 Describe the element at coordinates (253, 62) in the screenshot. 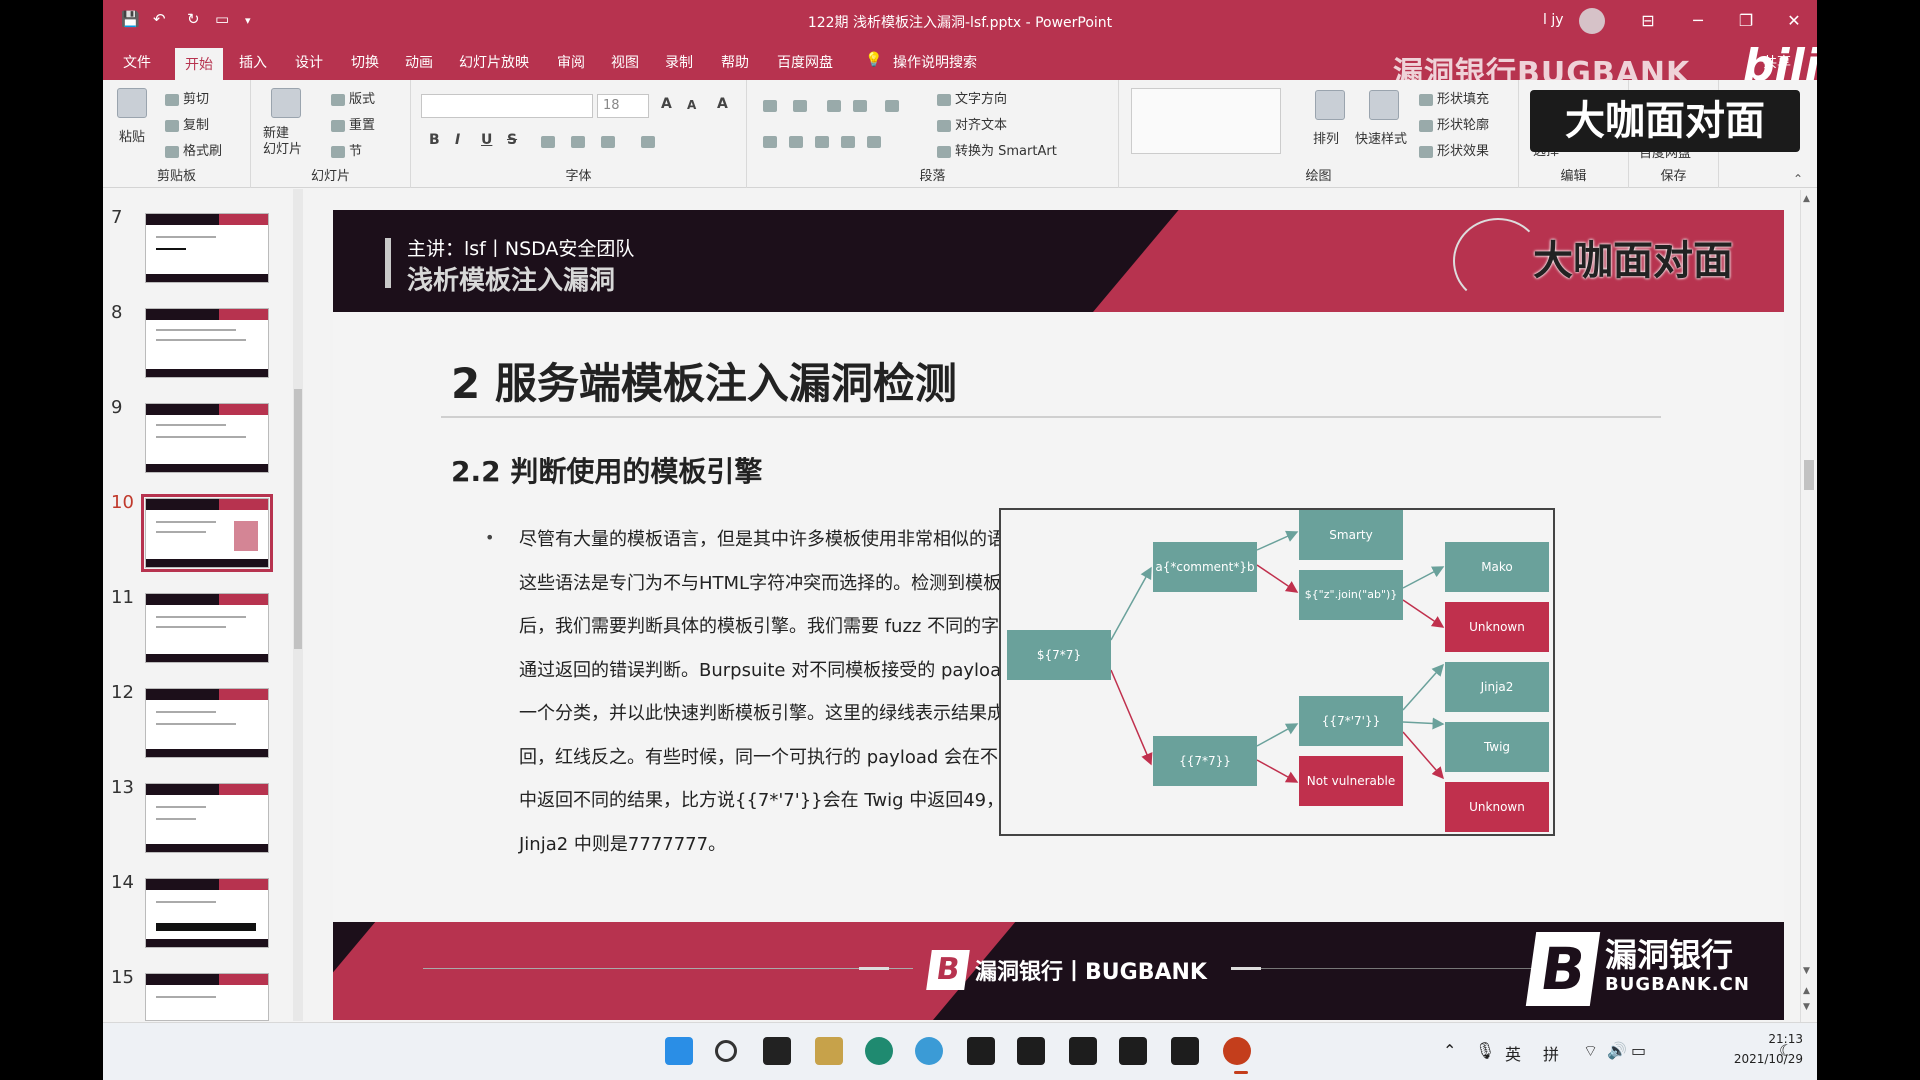

I see `tab-insert: 插入` at that location.